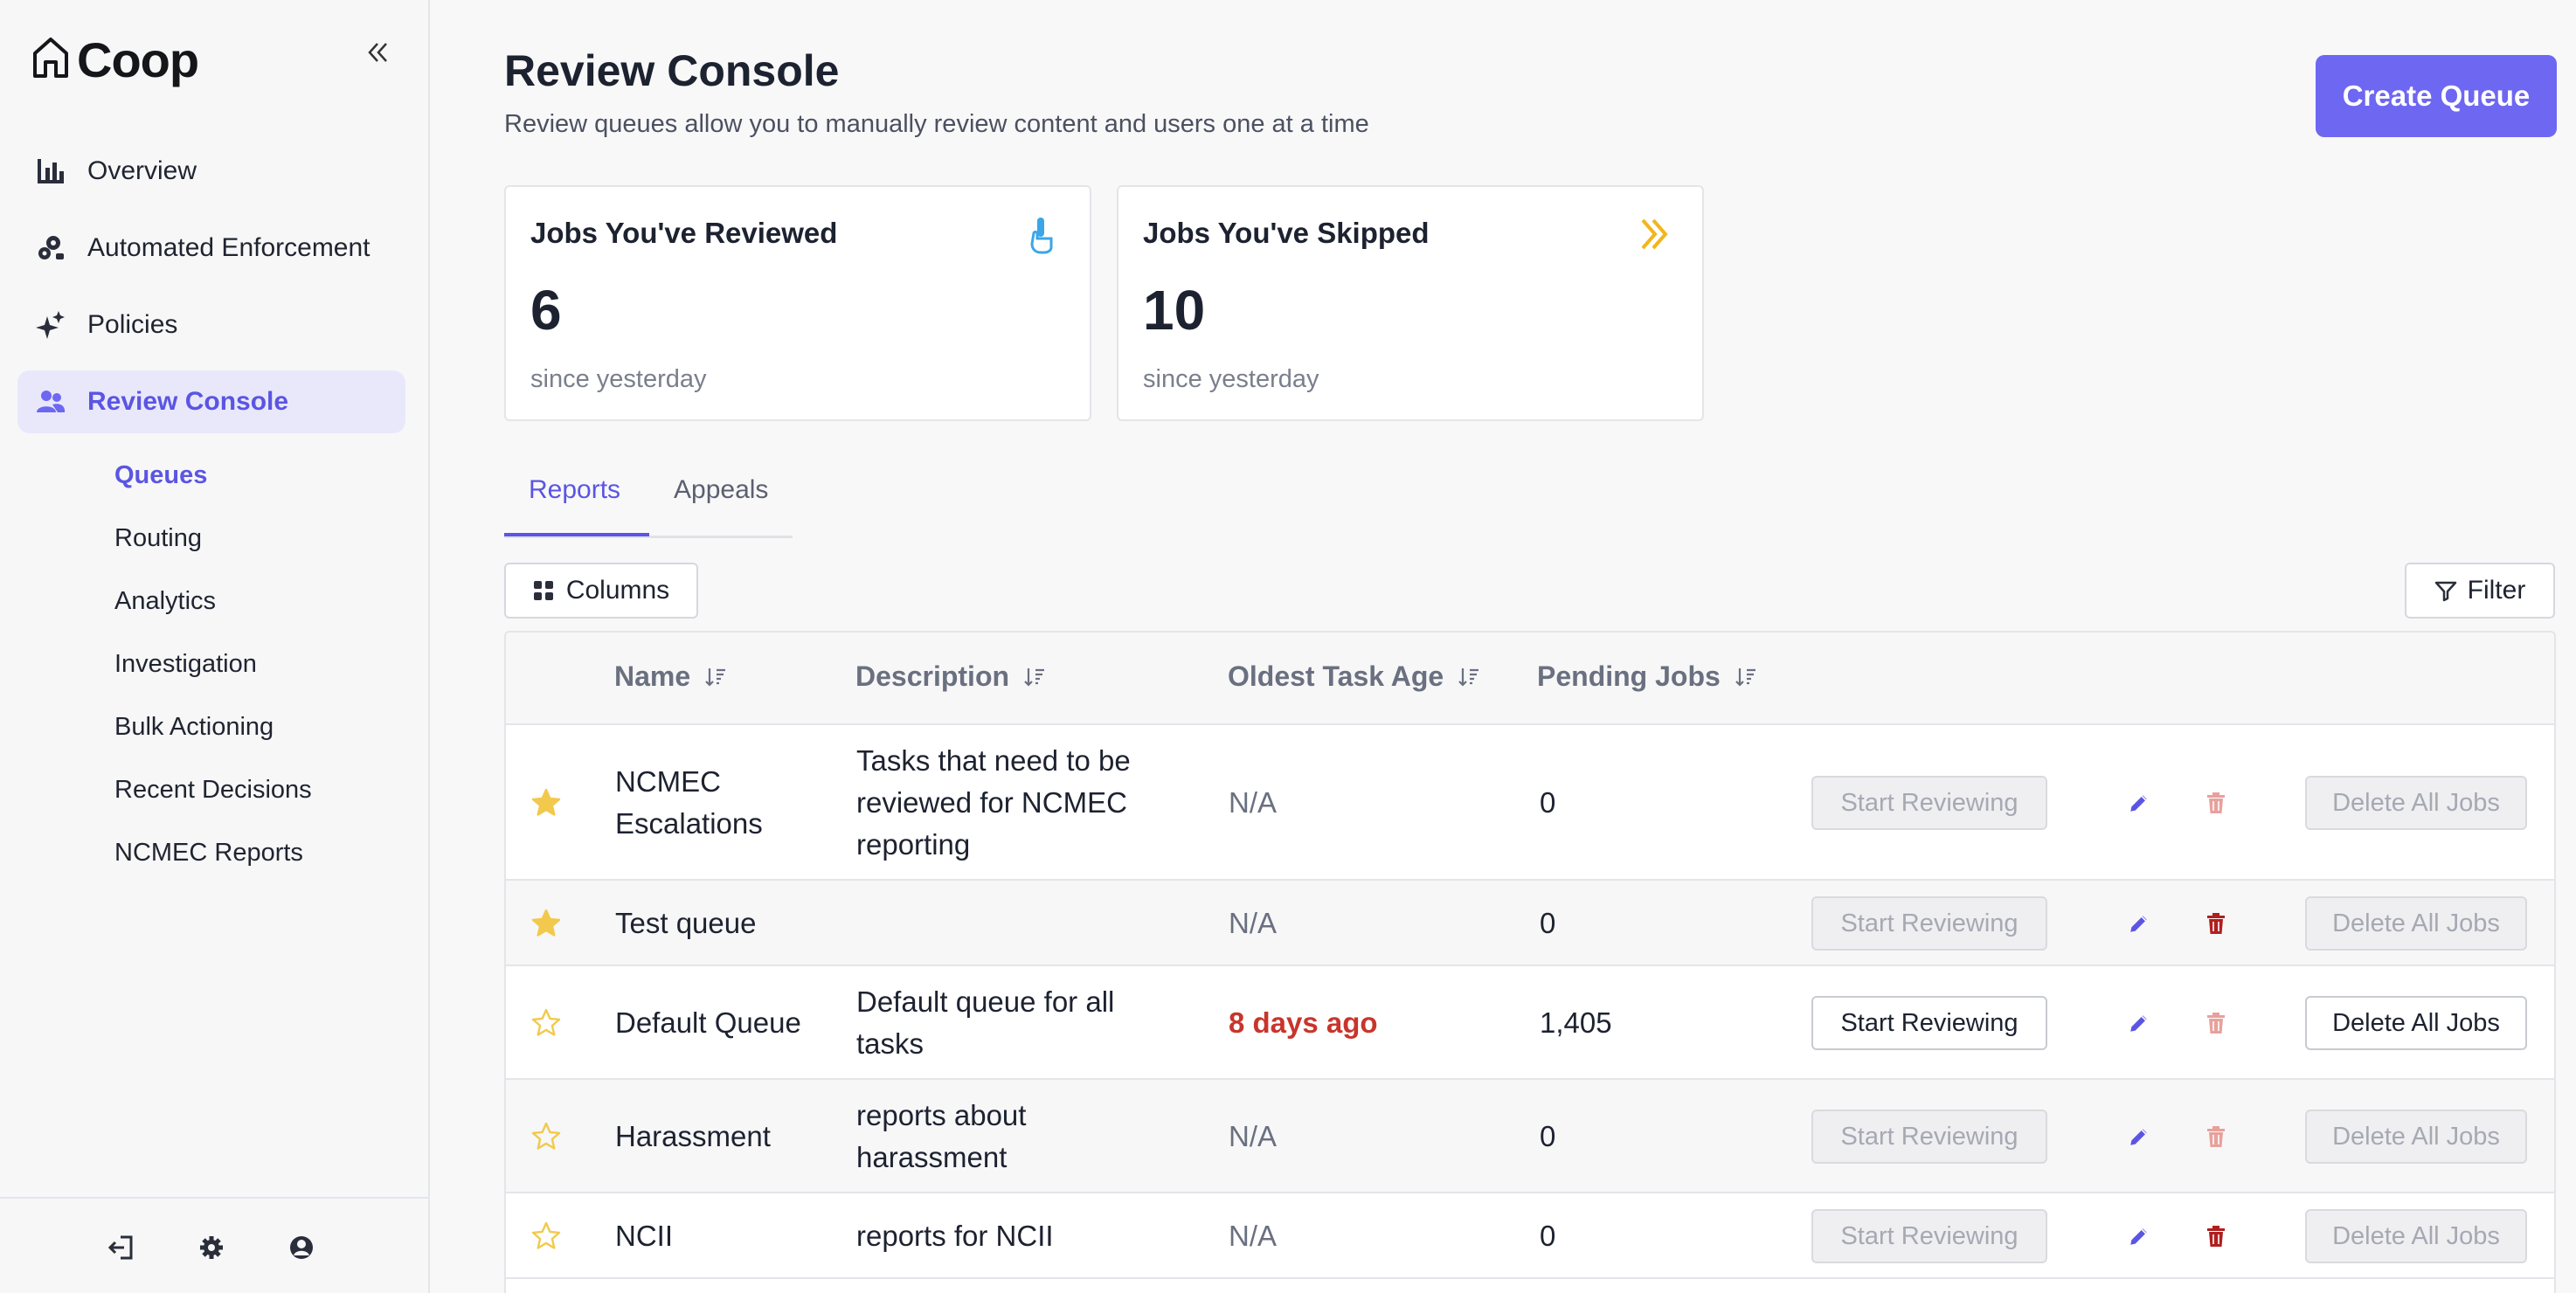 This screenshot has width=2576, height=1293. Describe the element at coordinates (2436, 96) in the screenshot. I see `create-queue-button: Create Queue` at that location.